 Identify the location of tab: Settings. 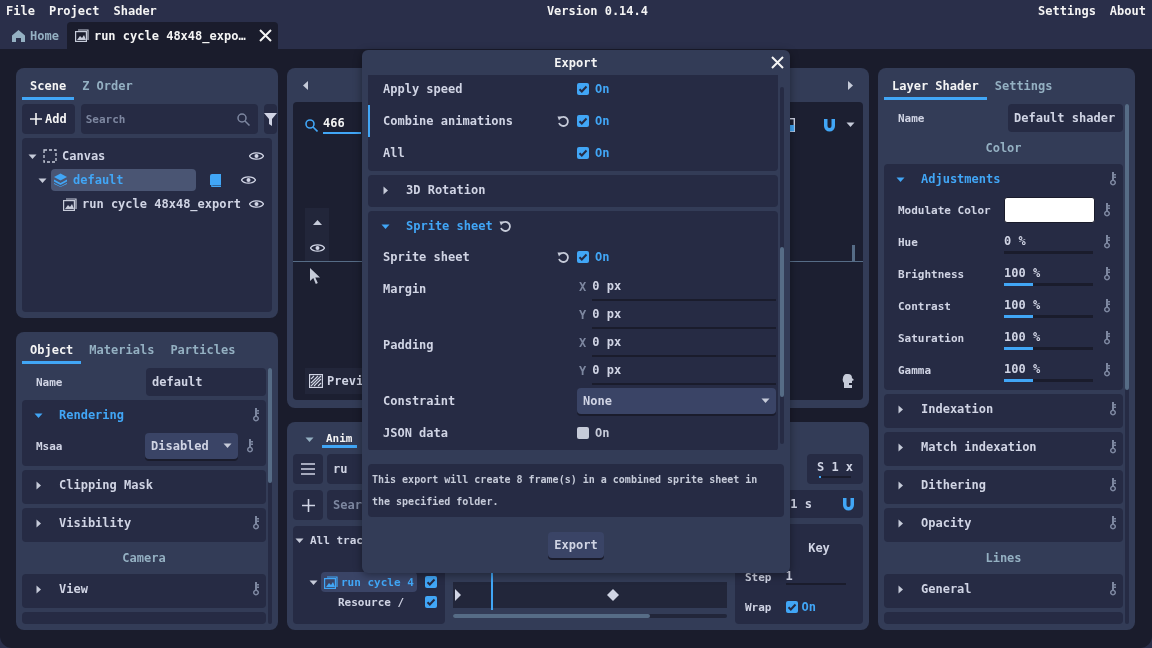
(1023, 87).